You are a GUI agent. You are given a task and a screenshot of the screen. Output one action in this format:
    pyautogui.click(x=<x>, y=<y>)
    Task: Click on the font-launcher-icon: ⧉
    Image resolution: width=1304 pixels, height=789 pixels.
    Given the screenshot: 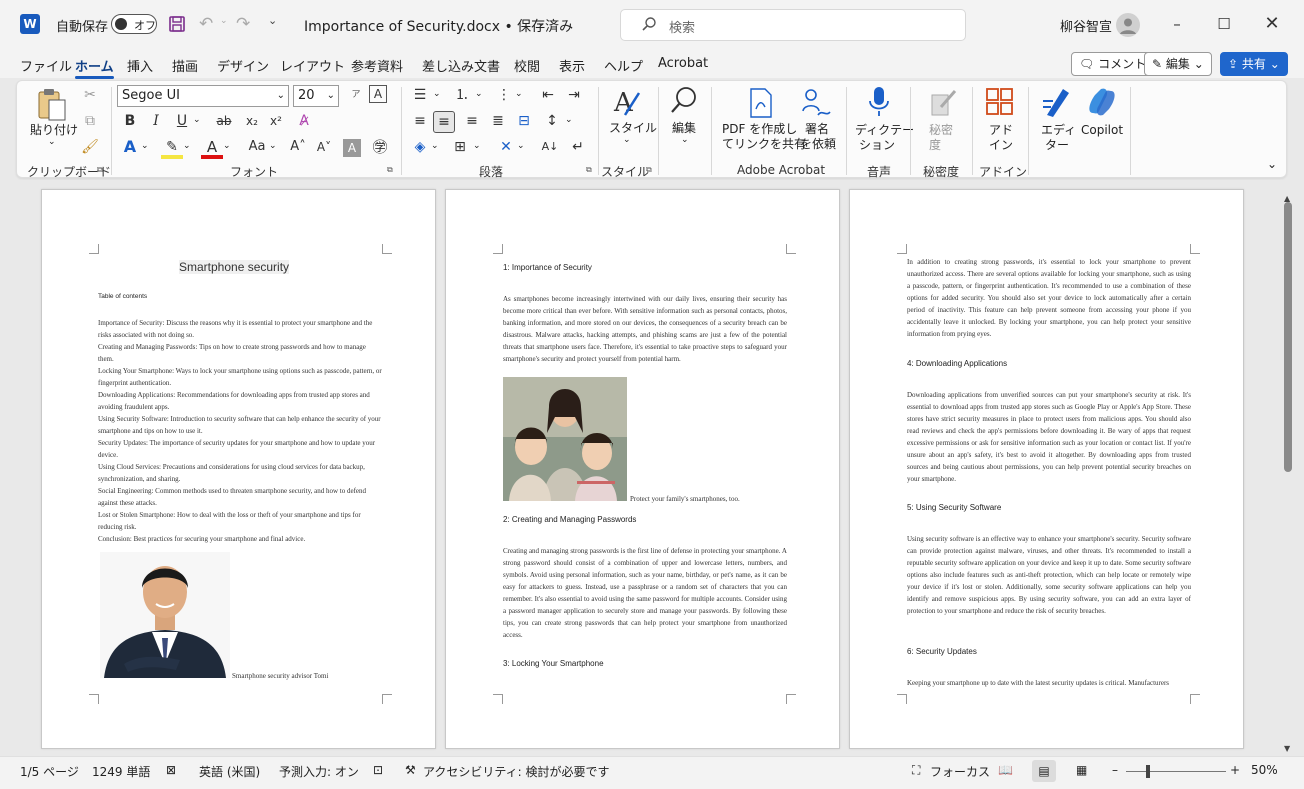 What is the action you would take?
    pyautogui.click(x=390, y=170)
    